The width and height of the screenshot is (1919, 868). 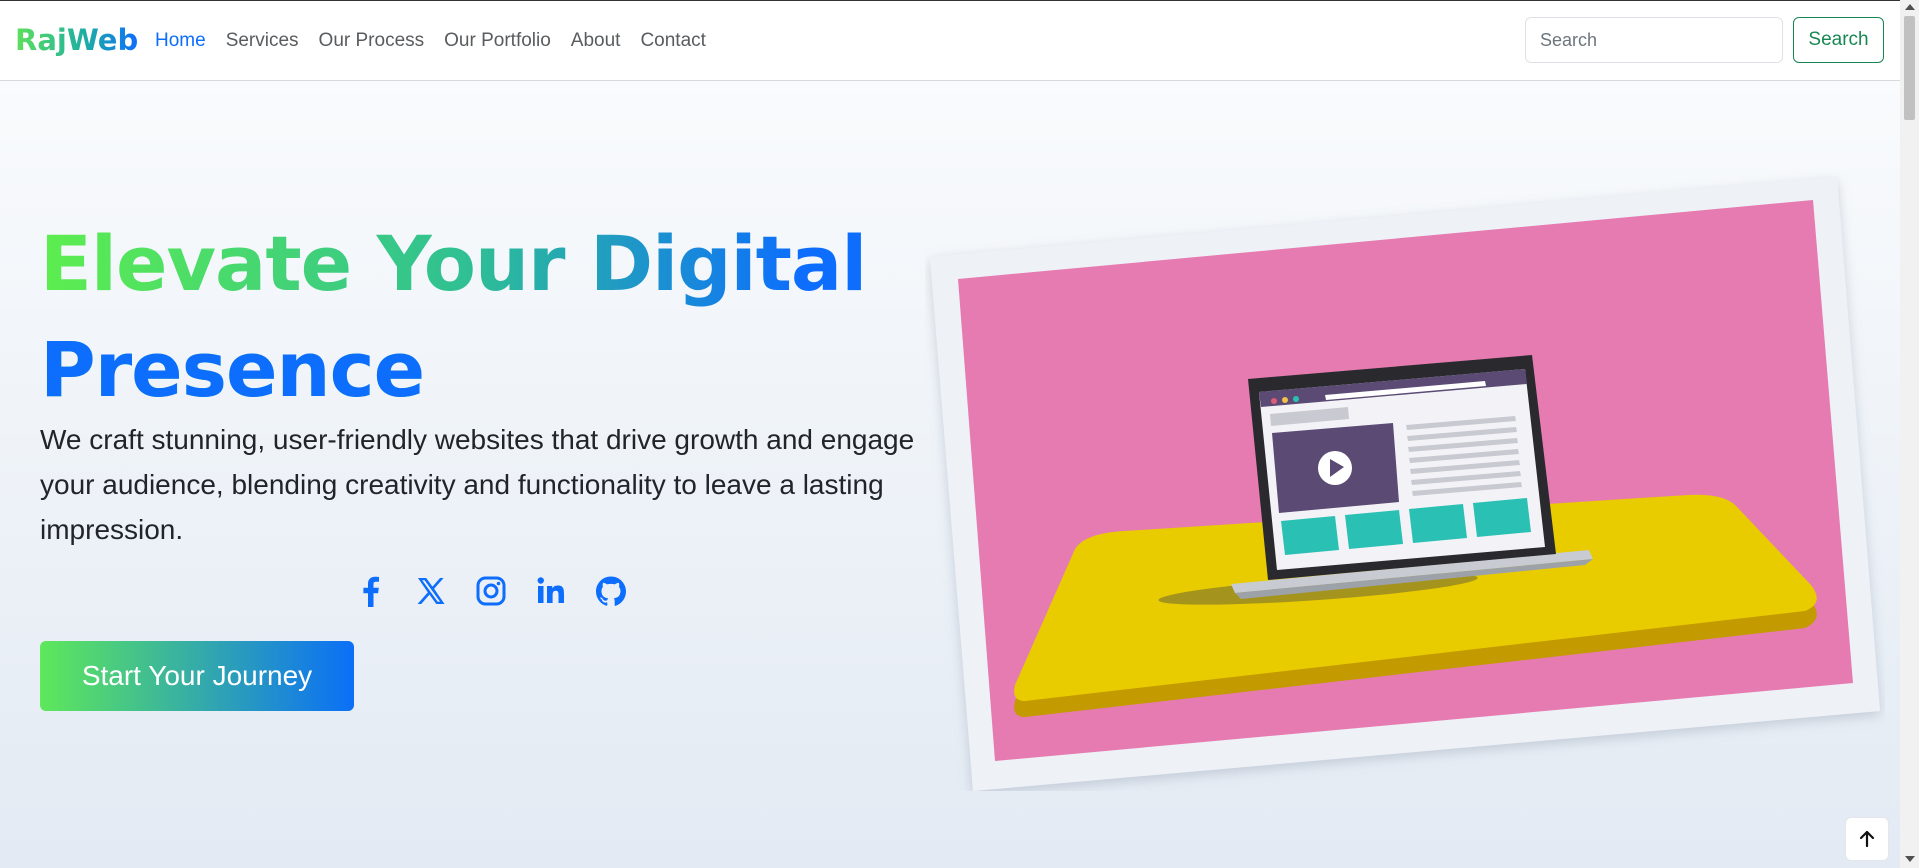 What do you see at coordinates (372, 41) in the screenshot?
I see `nav-link-our-process: Our Process` at bounding box center [372, 41].